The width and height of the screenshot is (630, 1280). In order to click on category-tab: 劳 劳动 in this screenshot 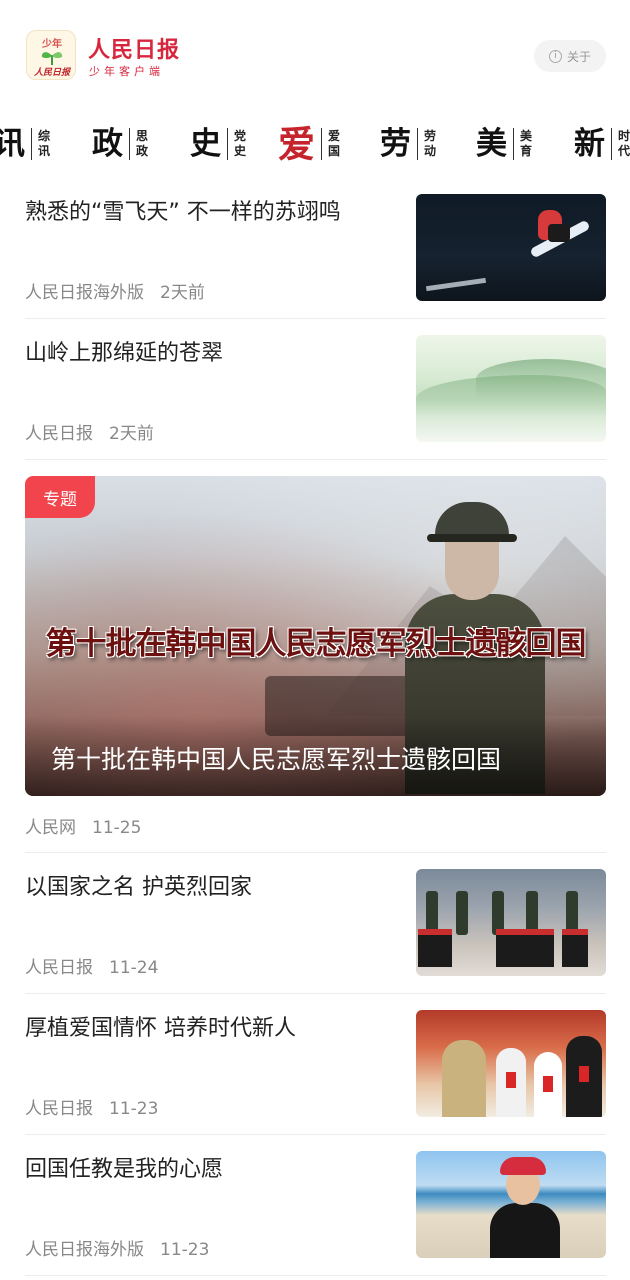, I will do `click(409, 144)`.